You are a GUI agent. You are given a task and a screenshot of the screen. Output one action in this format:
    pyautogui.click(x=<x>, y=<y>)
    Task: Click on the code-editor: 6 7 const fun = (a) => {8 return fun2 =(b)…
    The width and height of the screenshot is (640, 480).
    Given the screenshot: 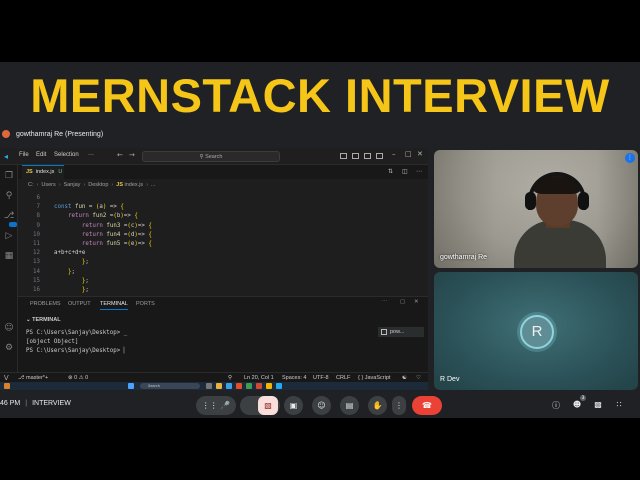 What is the action you would take?
    pyautogui.click(x=218, y=245)
    